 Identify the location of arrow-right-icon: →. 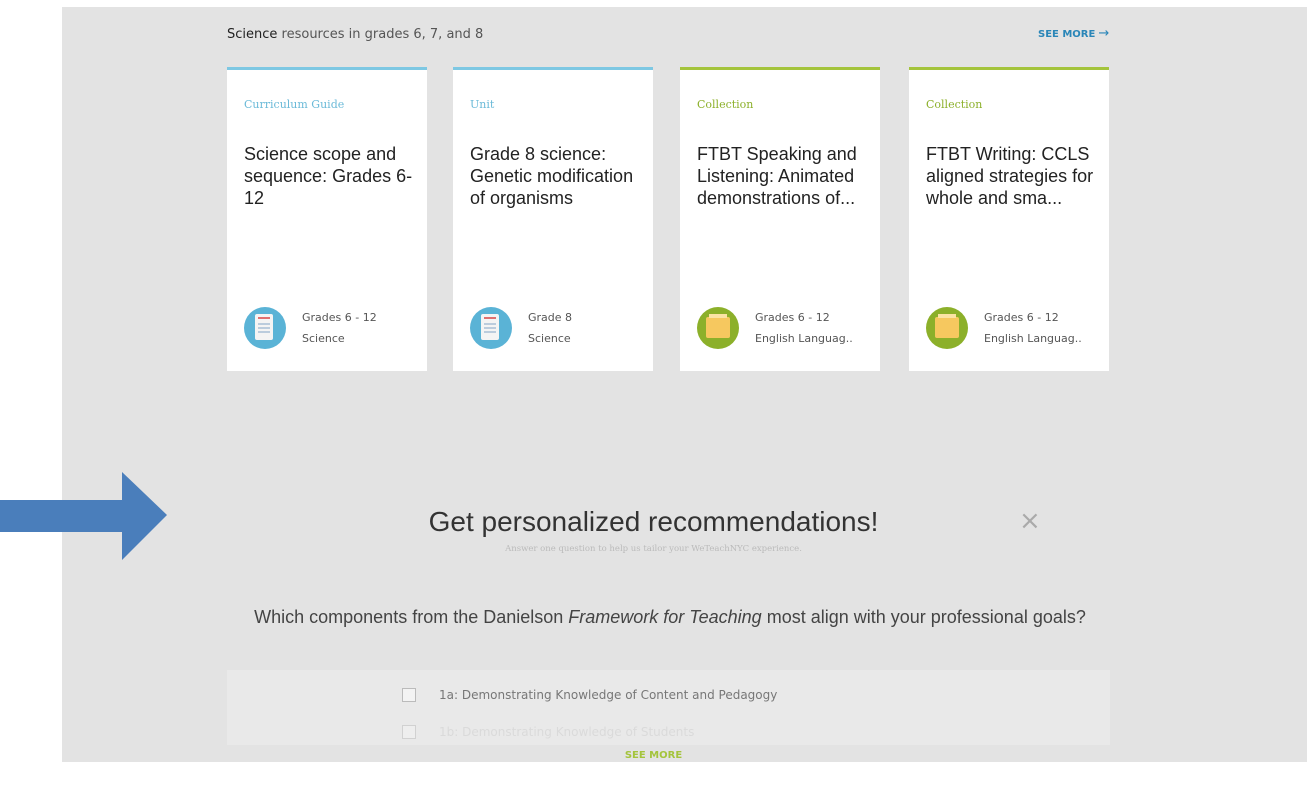
(1104, 33).